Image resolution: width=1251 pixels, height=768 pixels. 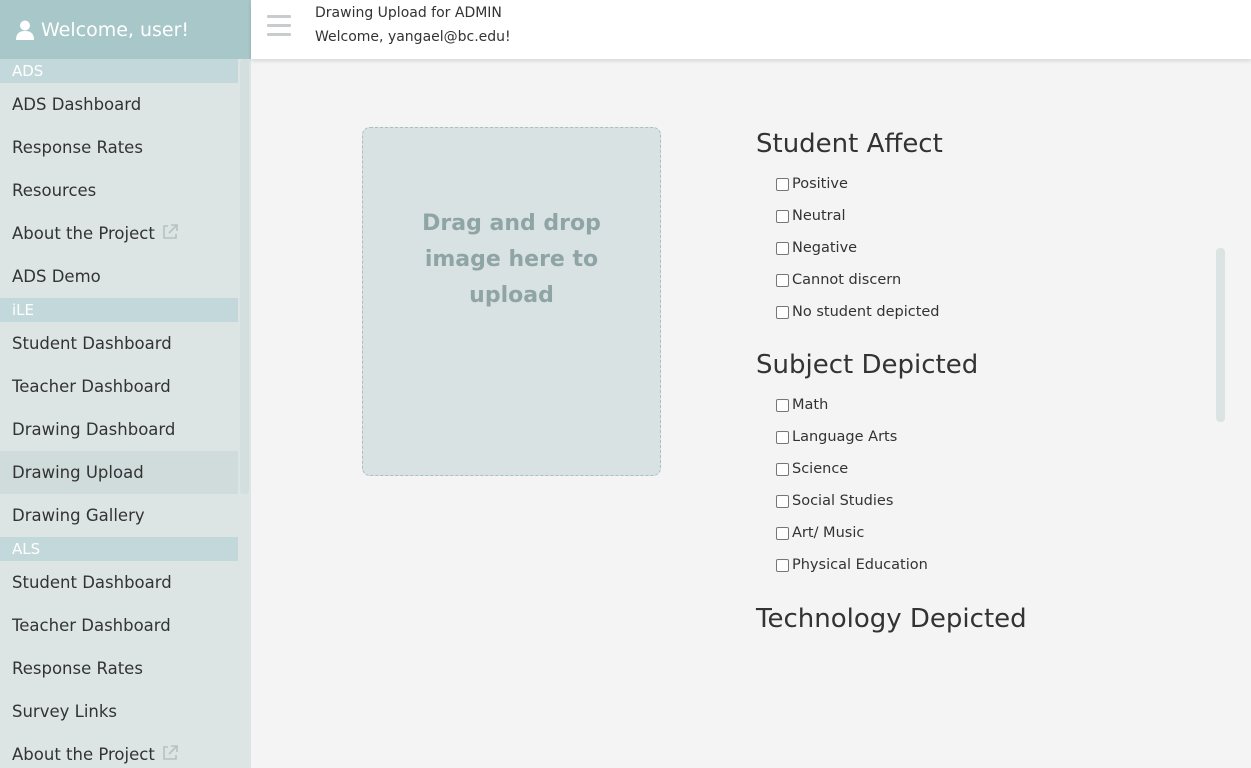 What do you see at coordinates (279, 26) in the screenshot?
I see `hamburger-menu-icon` at bounding box center [279, 26].